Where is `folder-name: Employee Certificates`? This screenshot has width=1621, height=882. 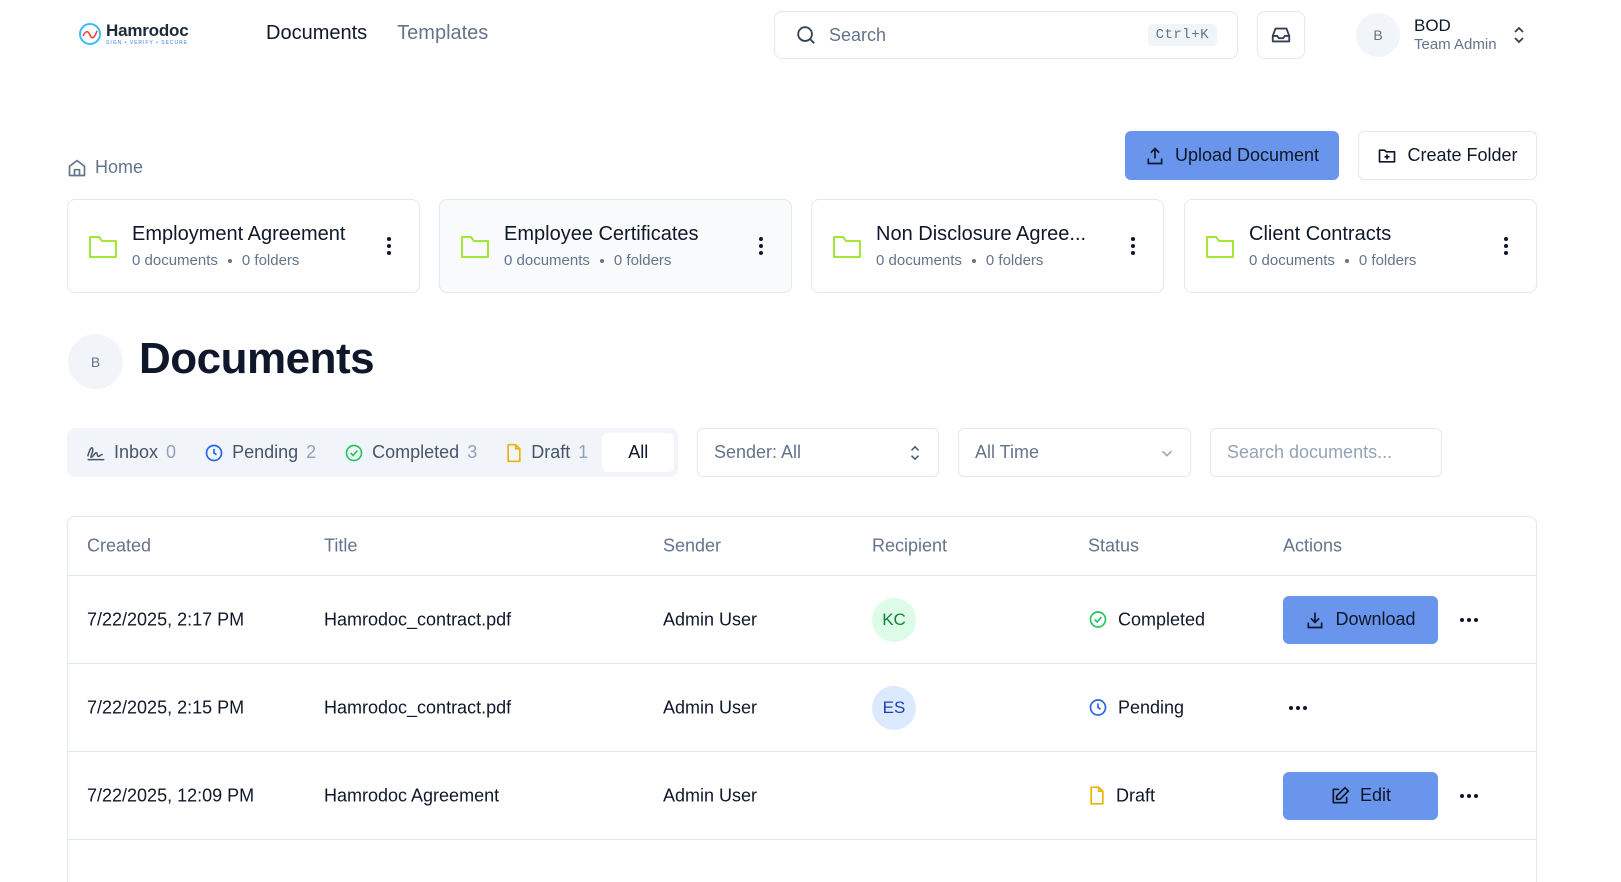
folder-name: Employee Certificates is located at coordinates (601, 234).